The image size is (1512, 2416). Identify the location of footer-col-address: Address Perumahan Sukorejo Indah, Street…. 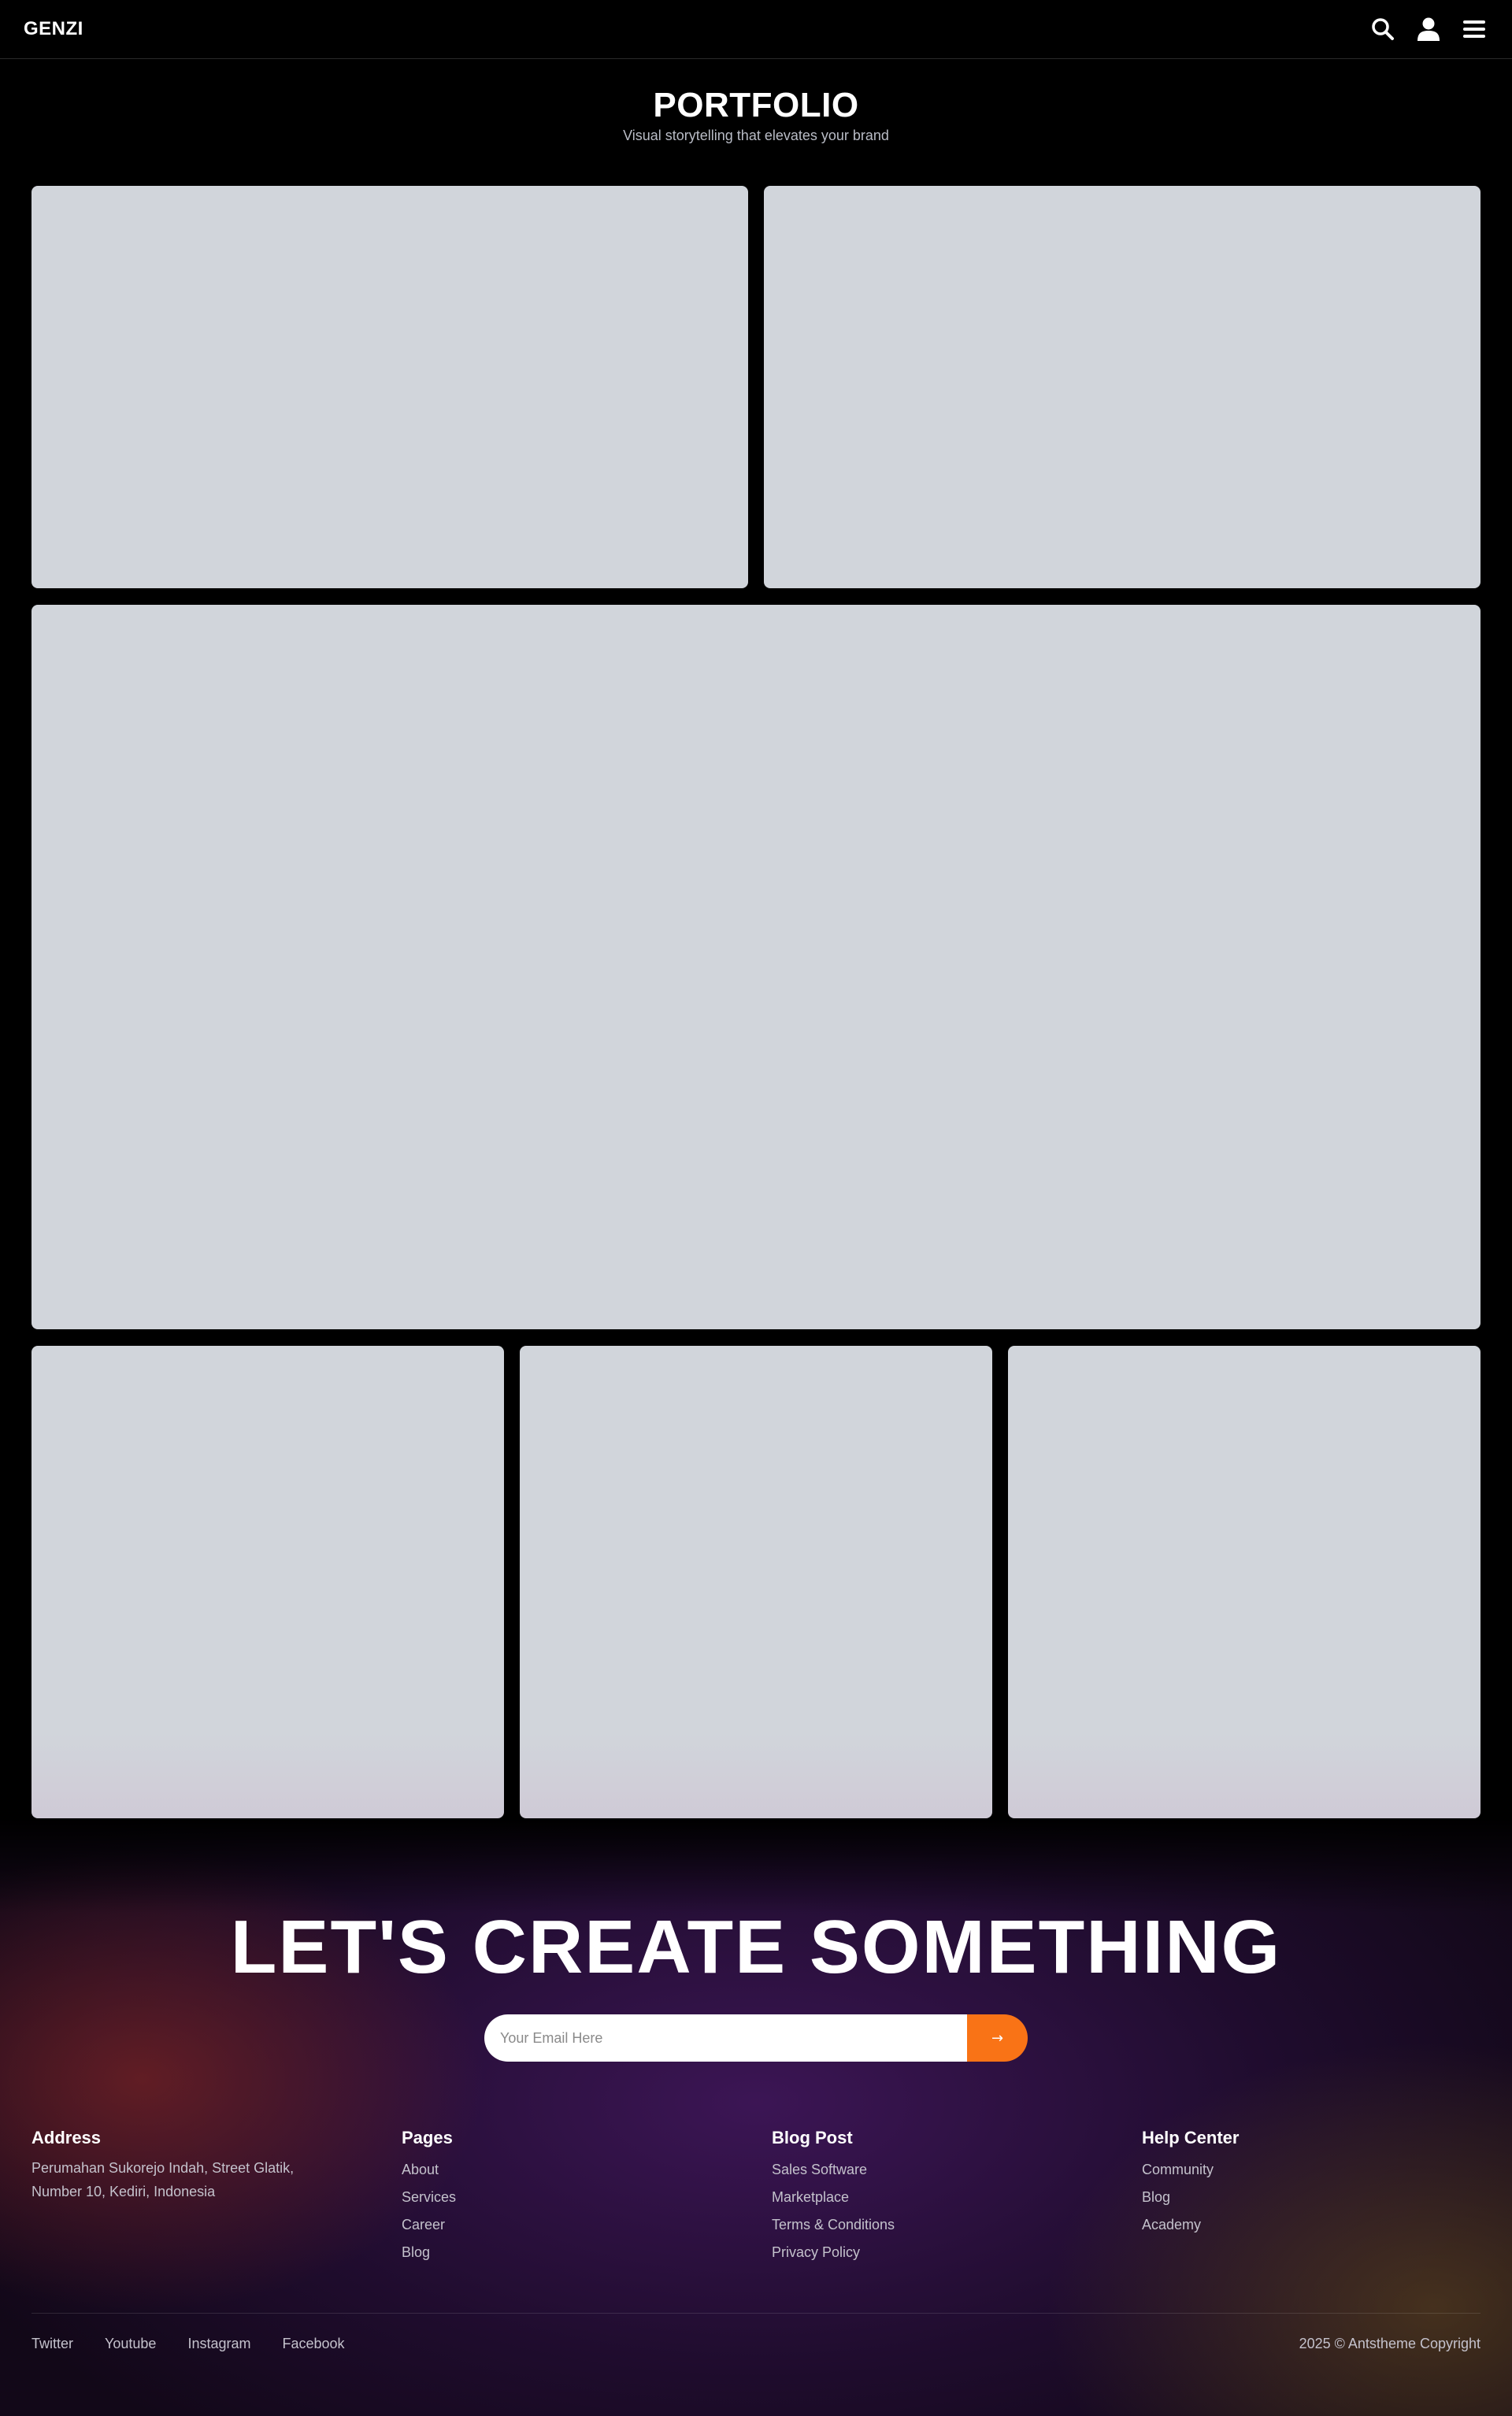
(165, 2165).